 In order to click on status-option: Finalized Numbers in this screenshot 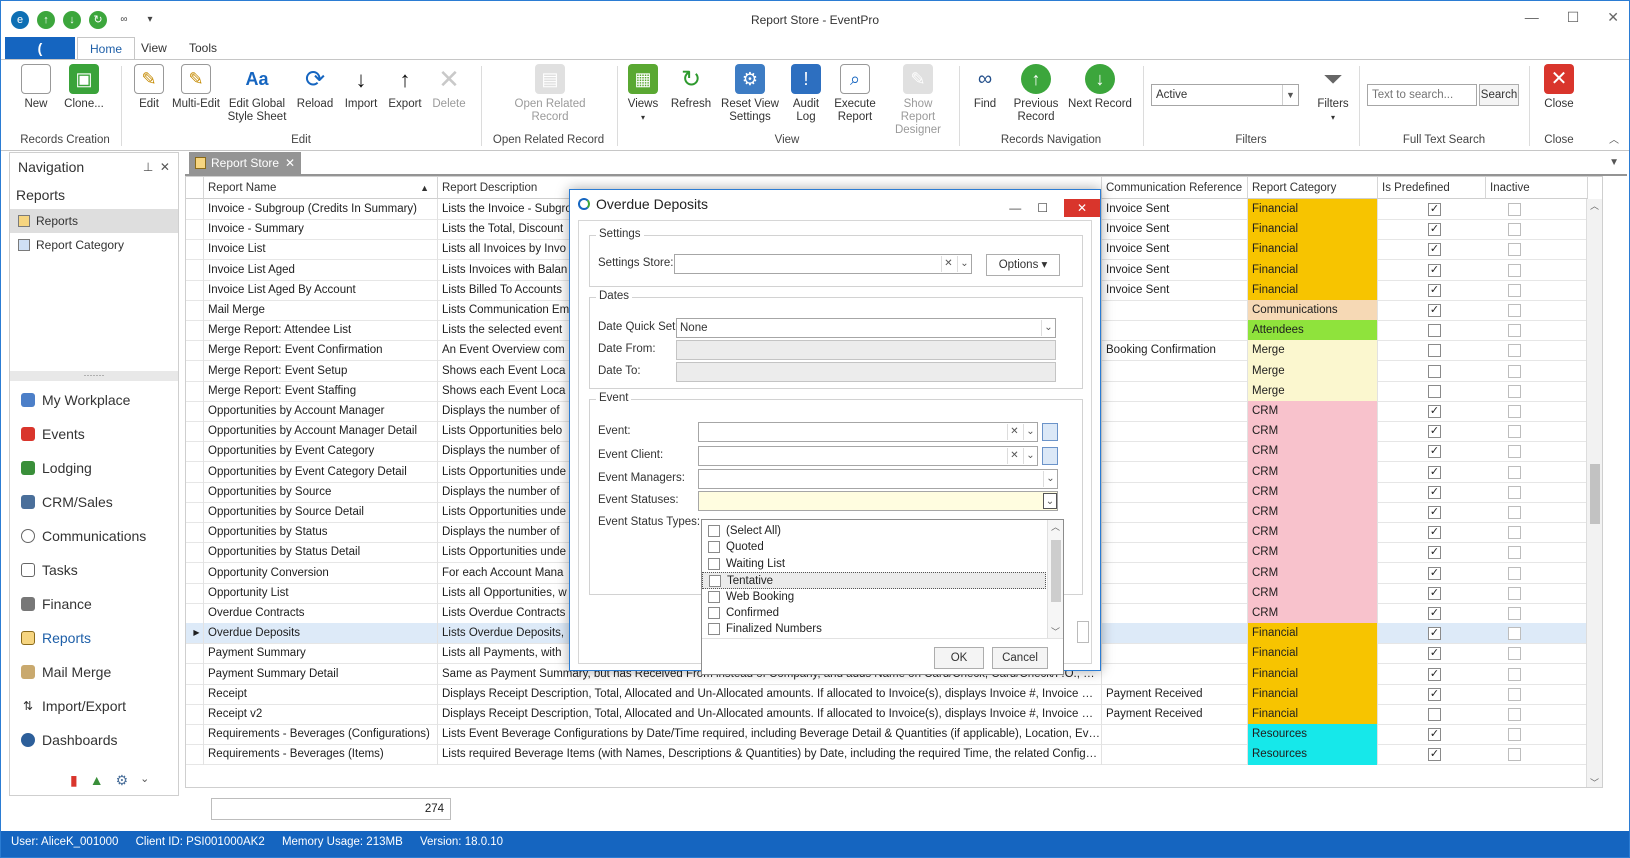, I will do `click(874, 629)`.